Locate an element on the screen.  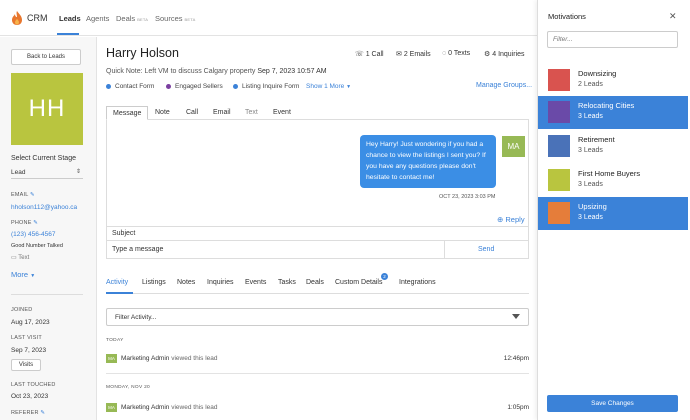
message-input: Type a message is located at coordinates (317, 250).